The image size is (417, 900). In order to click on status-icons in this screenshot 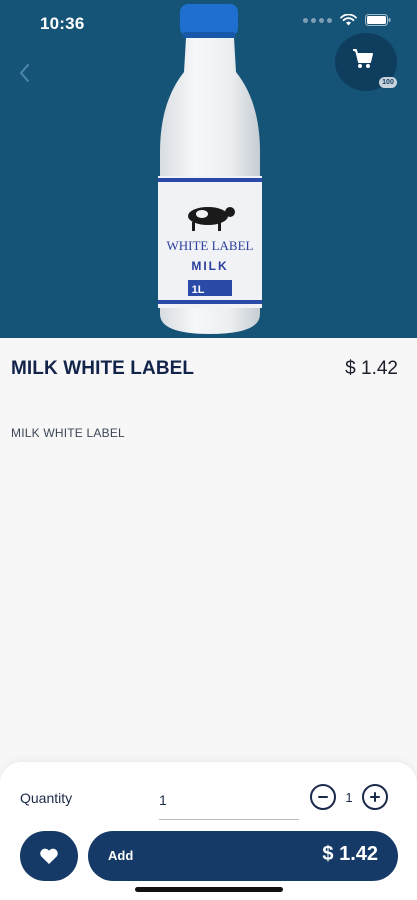, I will do `click(347, 20)`.